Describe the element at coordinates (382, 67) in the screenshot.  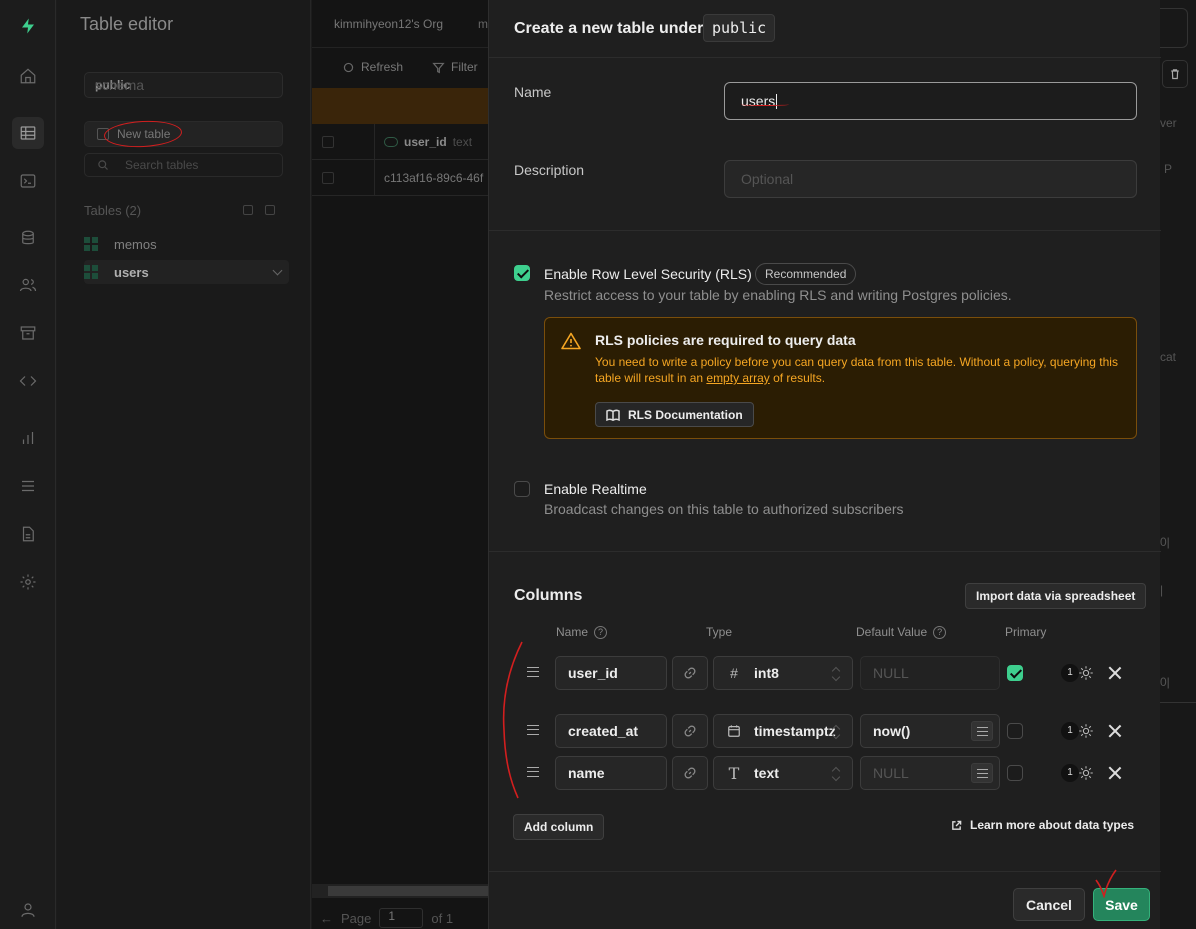
I see `refresh-label: Refresh` at that location.